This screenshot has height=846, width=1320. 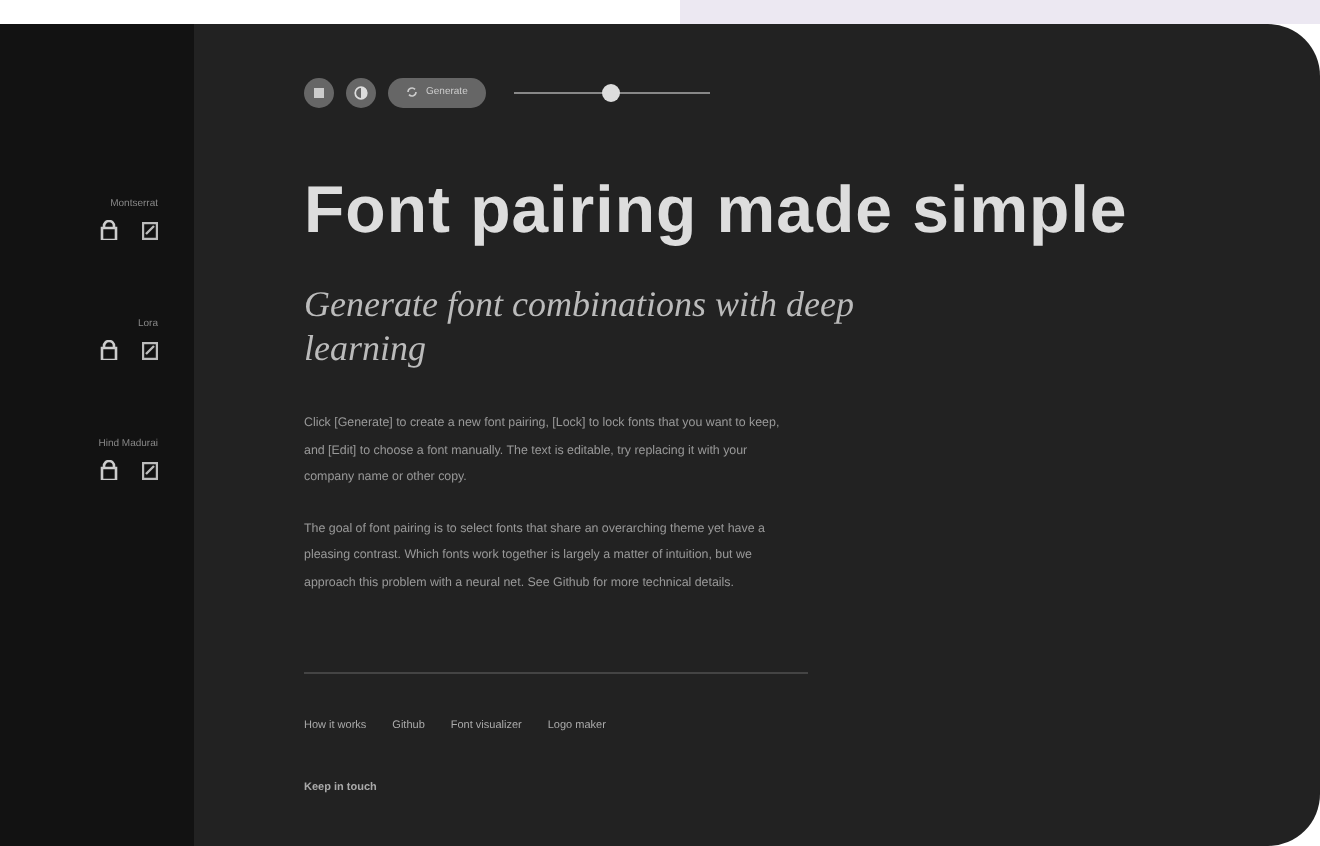 I want to click on contrast-icon, so click(x=361, y=92).